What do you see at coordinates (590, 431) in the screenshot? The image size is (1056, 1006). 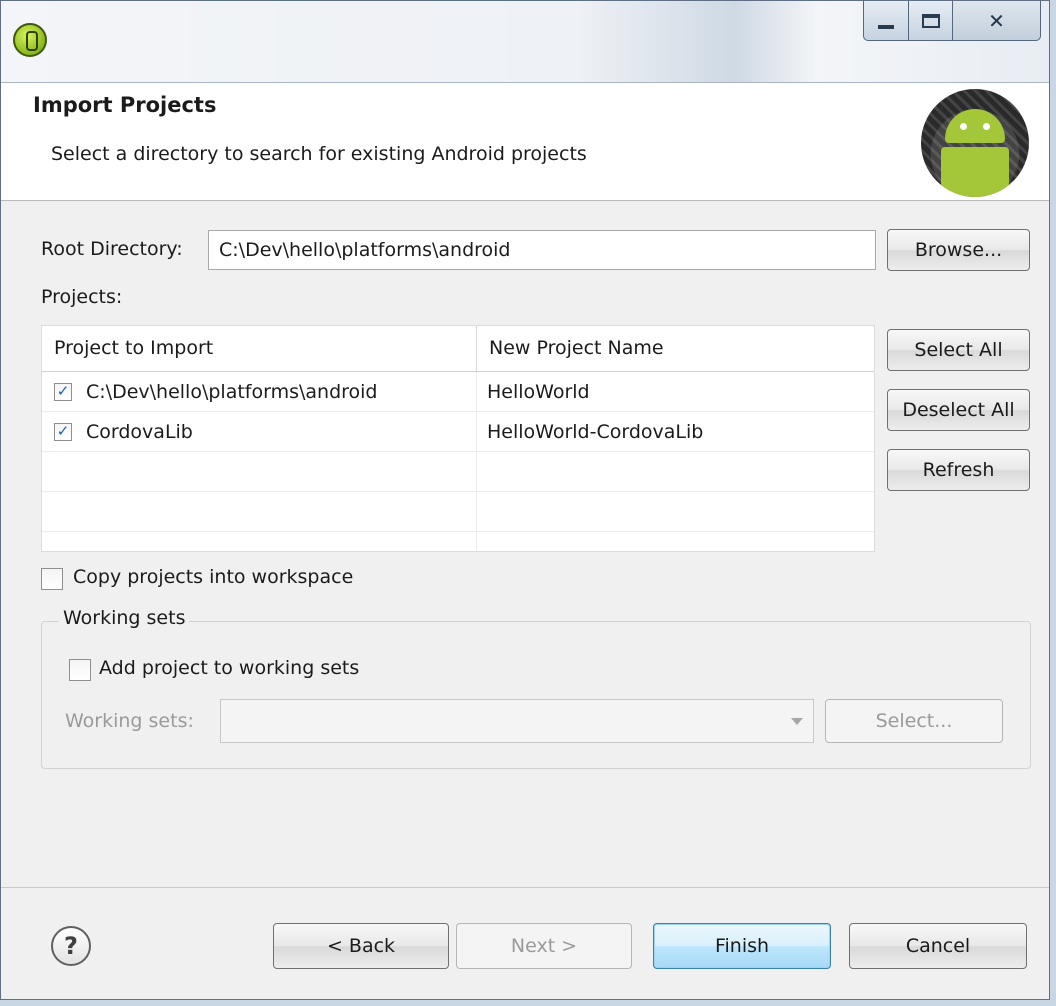 I see `project-name: HelloWorld-CordovaLib` at bounding box center [590, 431].